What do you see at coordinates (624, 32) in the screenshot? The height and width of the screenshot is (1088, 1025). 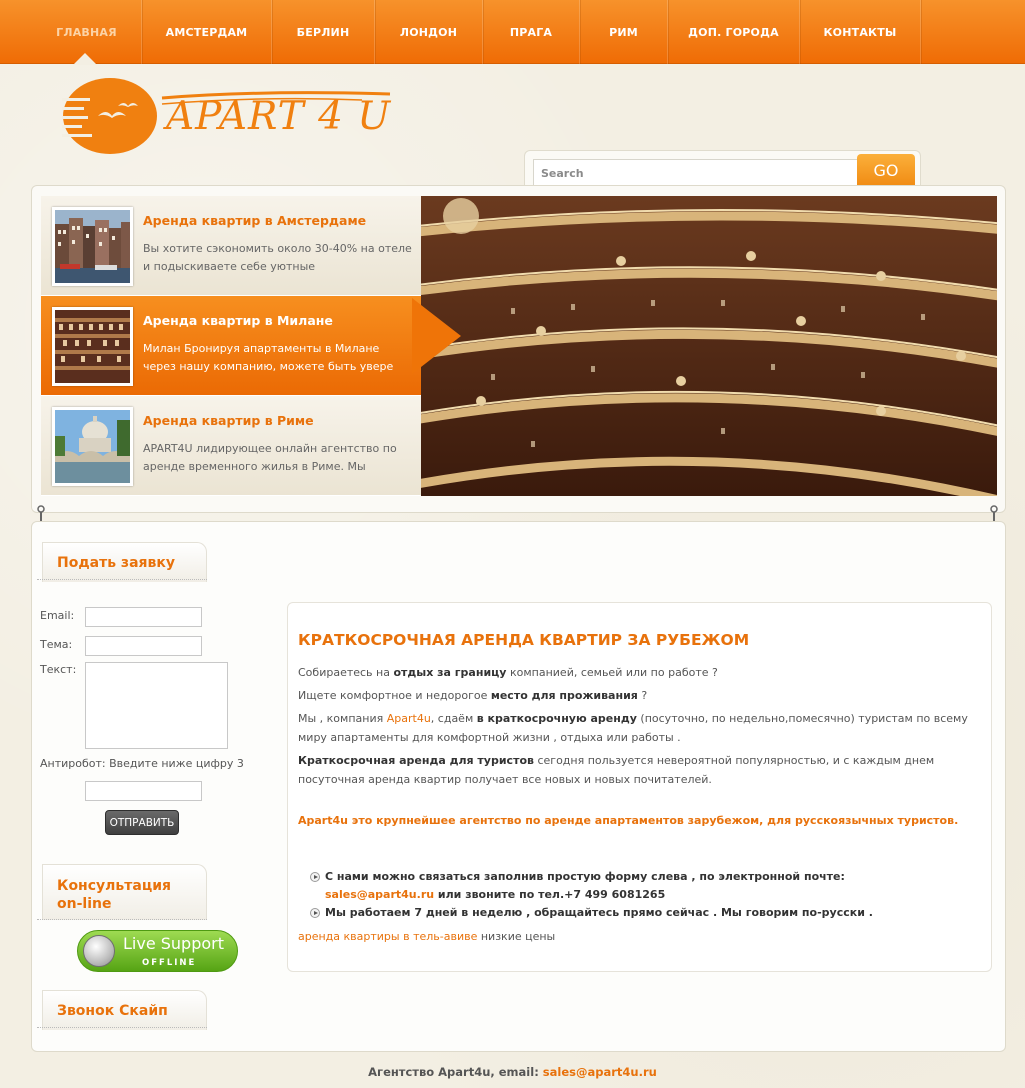 I see `nav-item-rome: РИМ` at bounding box center [624, 32].